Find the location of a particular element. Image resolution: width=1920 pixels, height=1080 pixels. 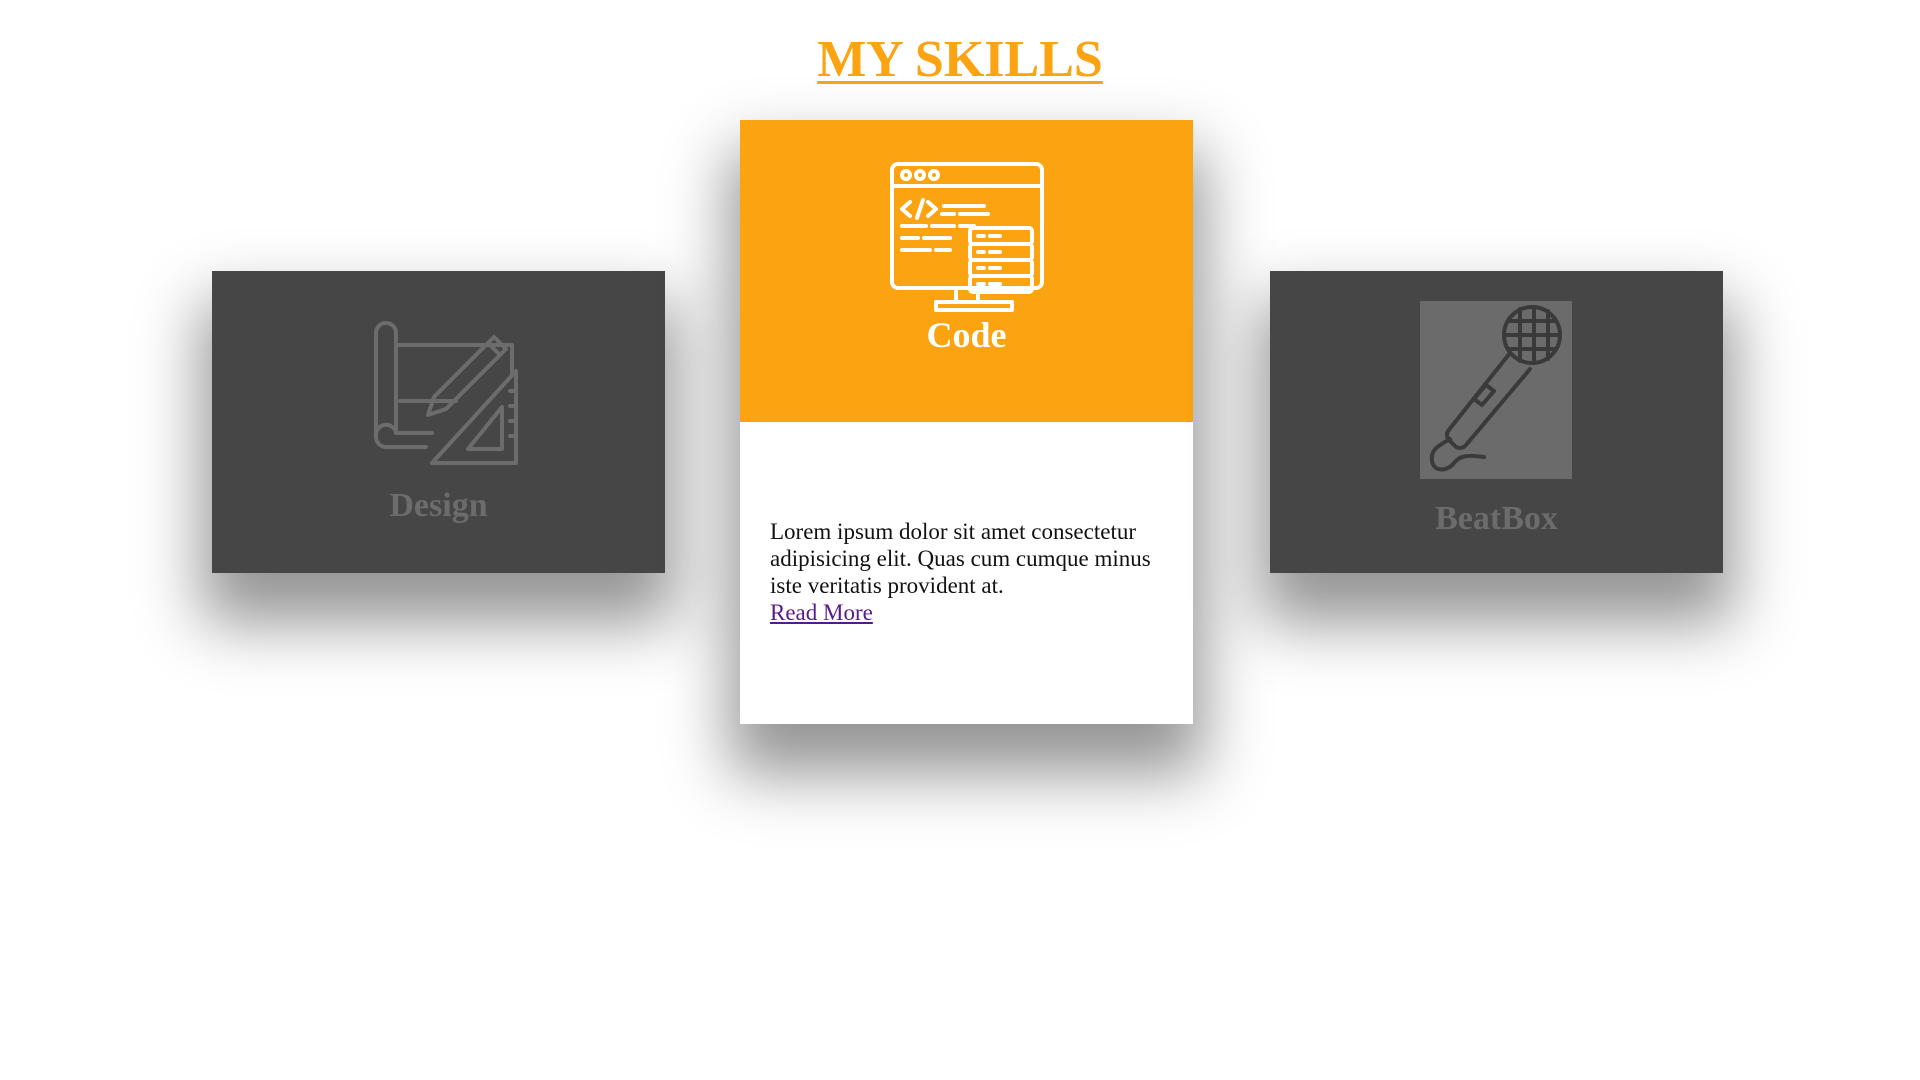

card-title-beatbox: BeatBox is located at coordinates (1496, 518).